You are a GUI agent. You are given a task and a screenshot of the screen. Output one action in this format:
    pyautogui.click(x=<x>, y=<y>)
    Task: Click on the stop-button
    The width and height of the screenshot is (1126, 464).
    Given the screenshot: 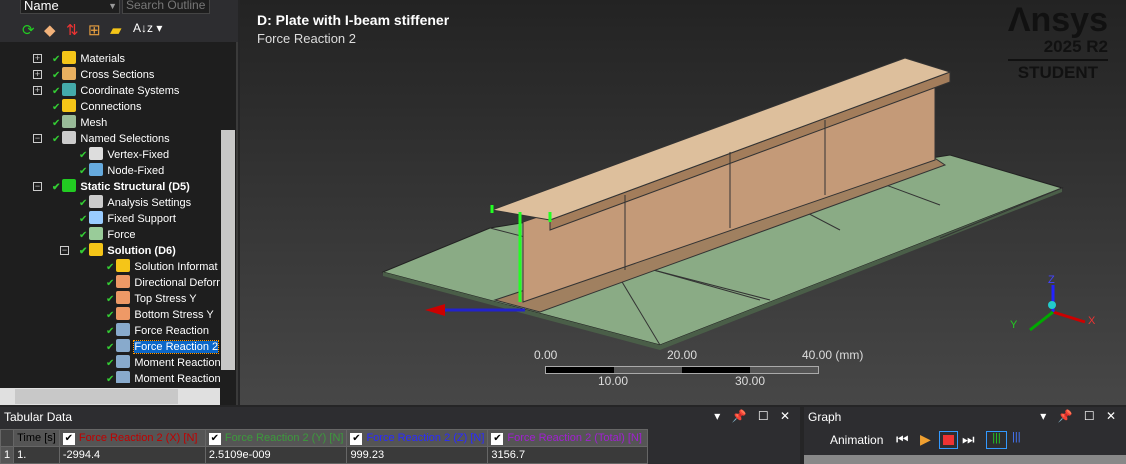 What is the action you would take?
    pyautogui.click(x=948, y=440)
    